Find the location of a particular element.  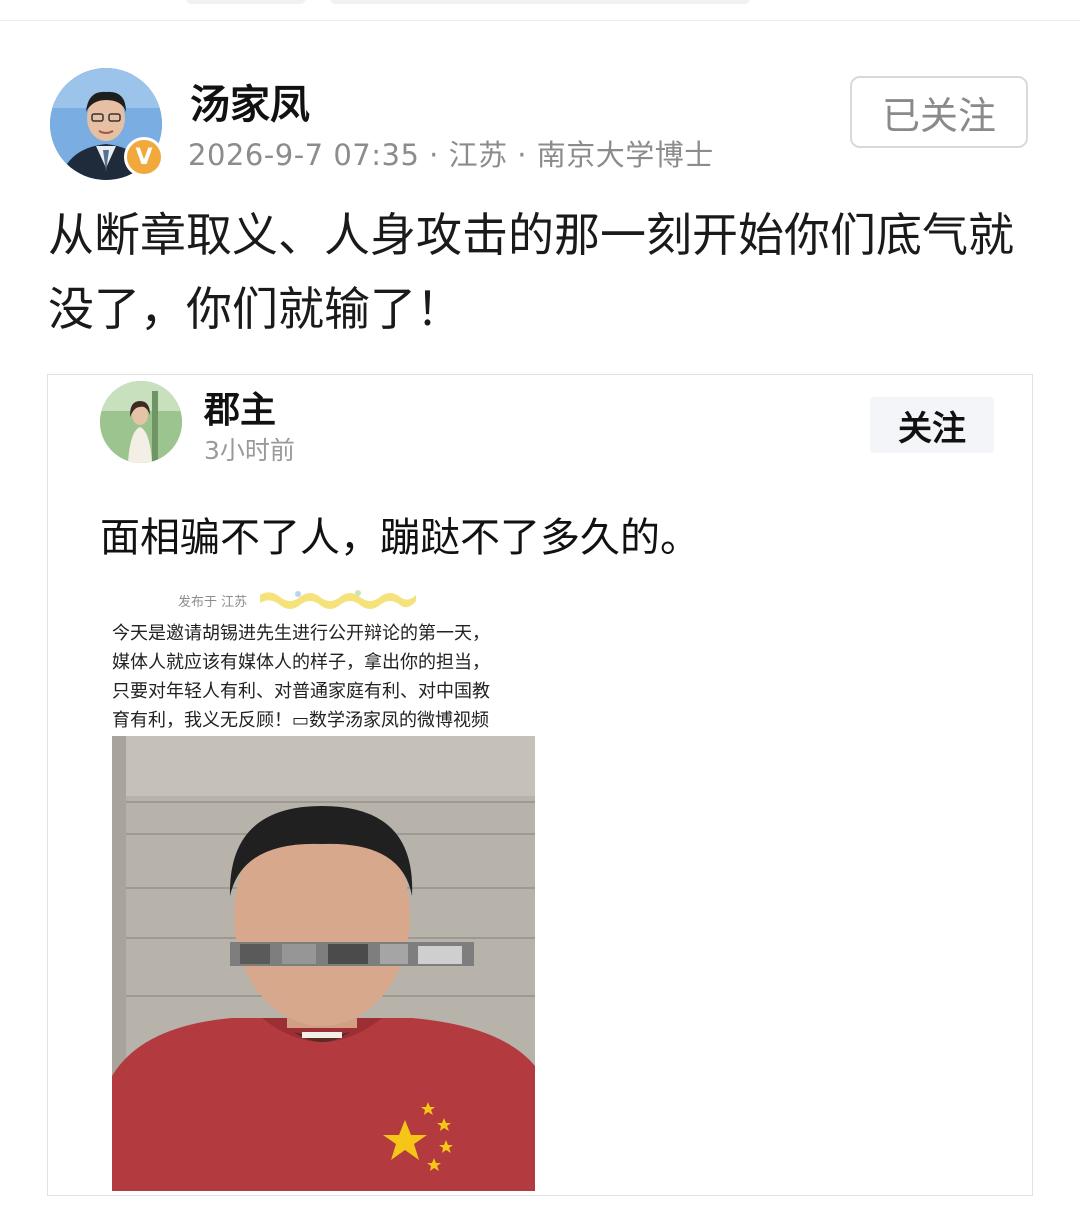

screenshot-published-location: 发布于 江苏 is located at coordinates (213, 602).